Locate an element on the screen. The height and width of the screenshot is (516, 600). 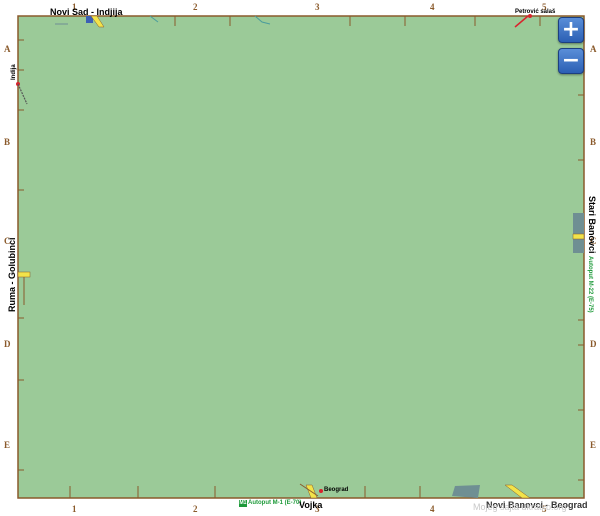
grid-col-label-2: 2 is located at coordinates (195, 7).